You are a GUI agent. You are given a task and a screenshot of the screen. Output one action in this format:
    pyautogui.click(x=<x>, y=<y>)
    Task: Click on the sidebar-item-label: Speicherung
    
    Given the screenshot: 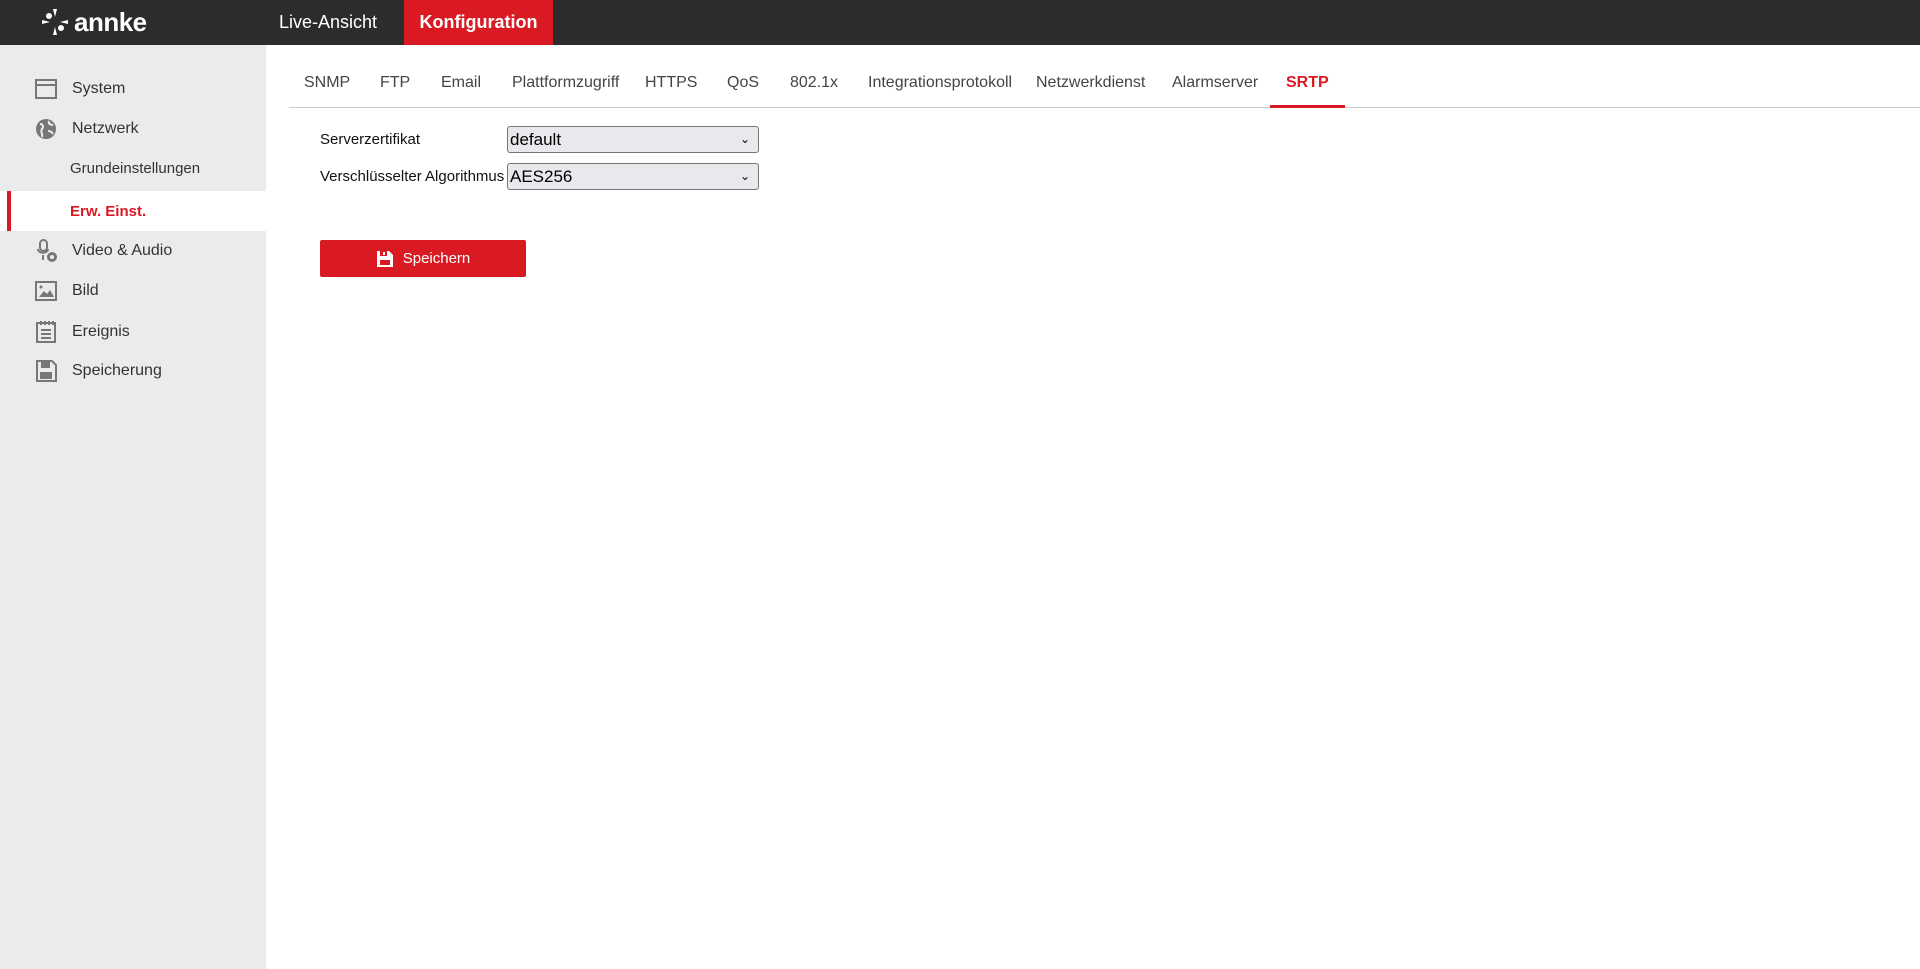 What is the action you would take?
    pyautogui.click(x=117, y=370)
    